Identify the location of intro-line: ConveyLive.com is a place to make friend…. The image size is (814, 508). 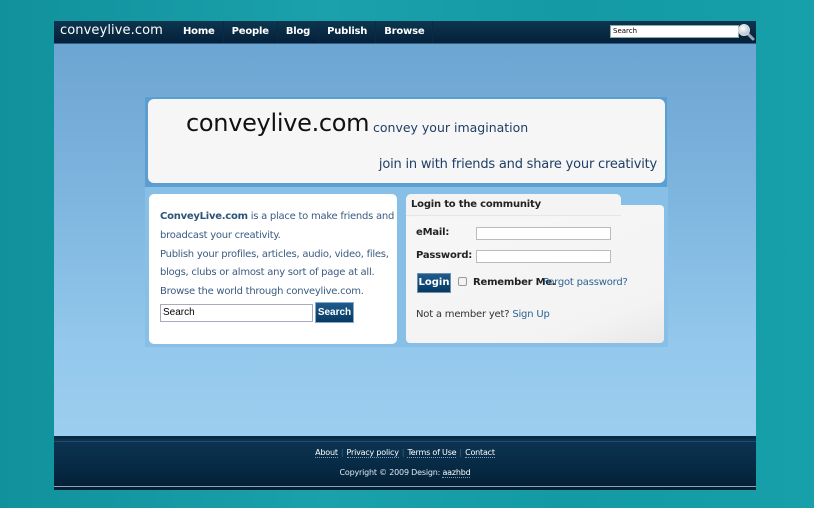
(277, 216).